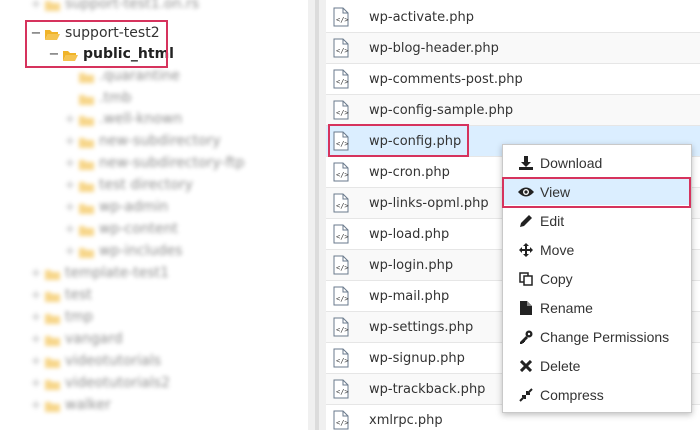 Image resolution: width=700 pixels, height=430 pixels. I want to click on tree-item-videotutorials2: + videotutorials2, so click(100, 383).